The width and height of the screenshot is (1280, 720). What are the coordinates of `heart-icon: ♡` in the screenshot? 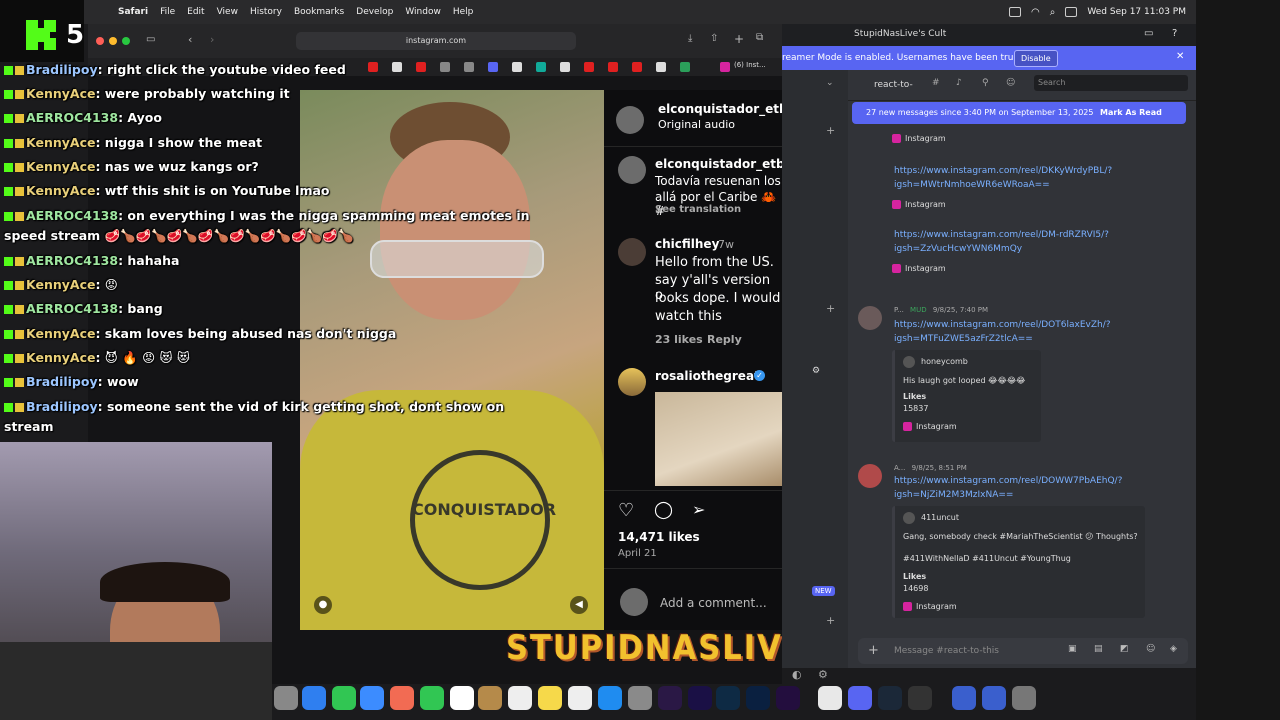 It's located at (626, 510).